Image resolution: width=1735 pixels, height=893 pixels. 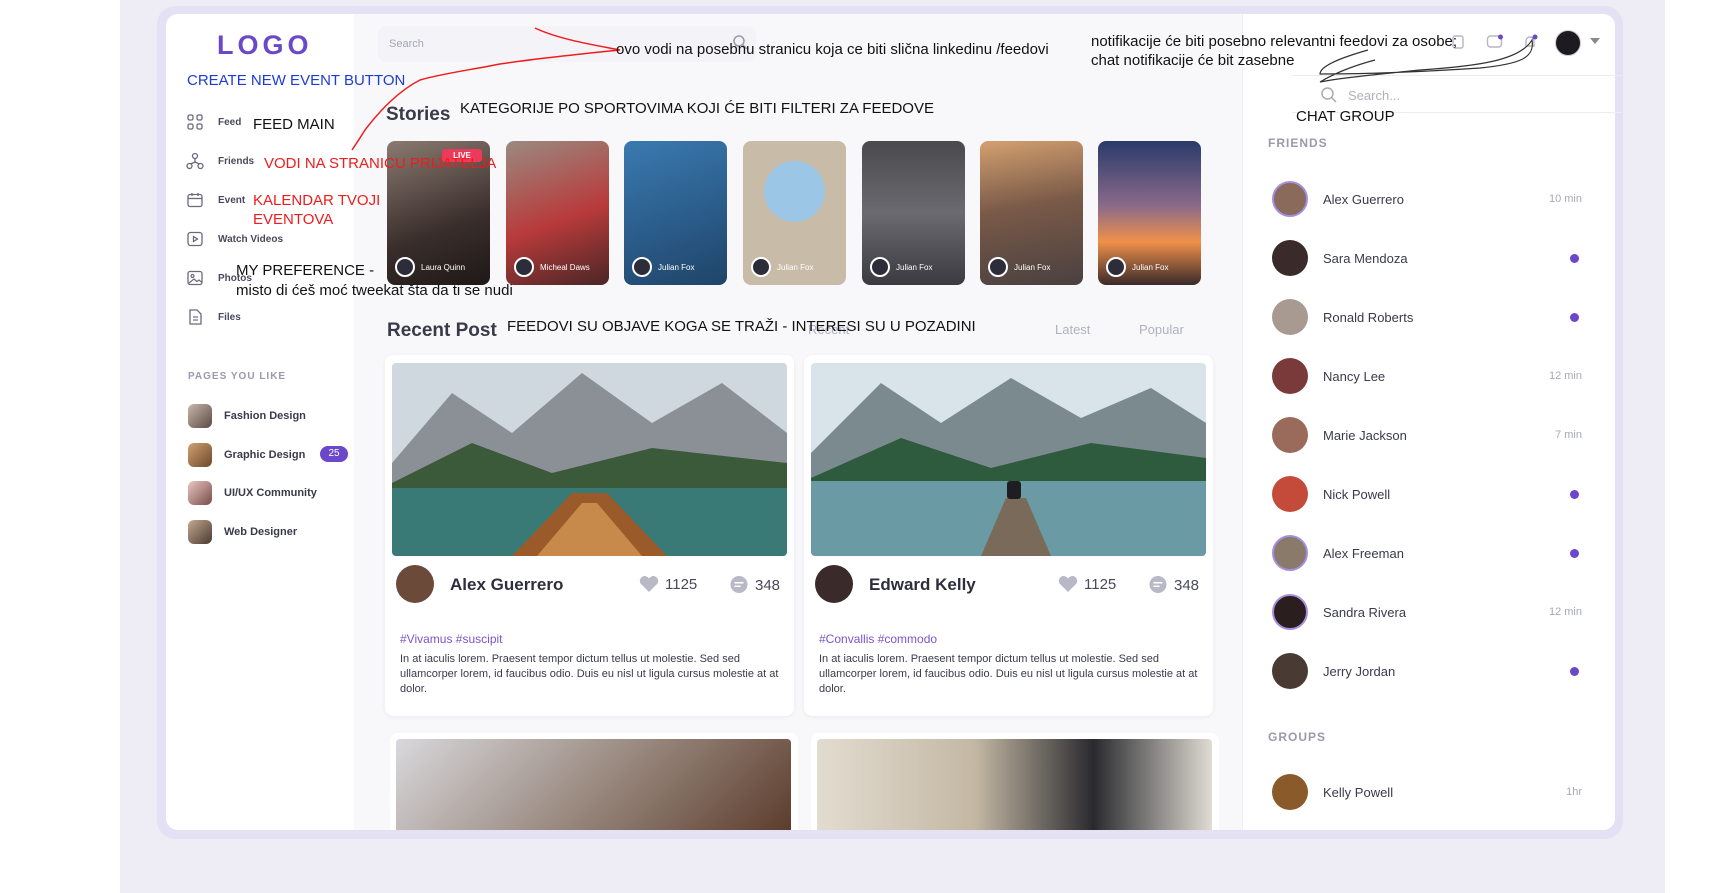 What do you see at coordinates (1427, 612) in the screenshot?
I see `friend-item: Sandra Rivera 12 min` at bounding box center [1427, 612].